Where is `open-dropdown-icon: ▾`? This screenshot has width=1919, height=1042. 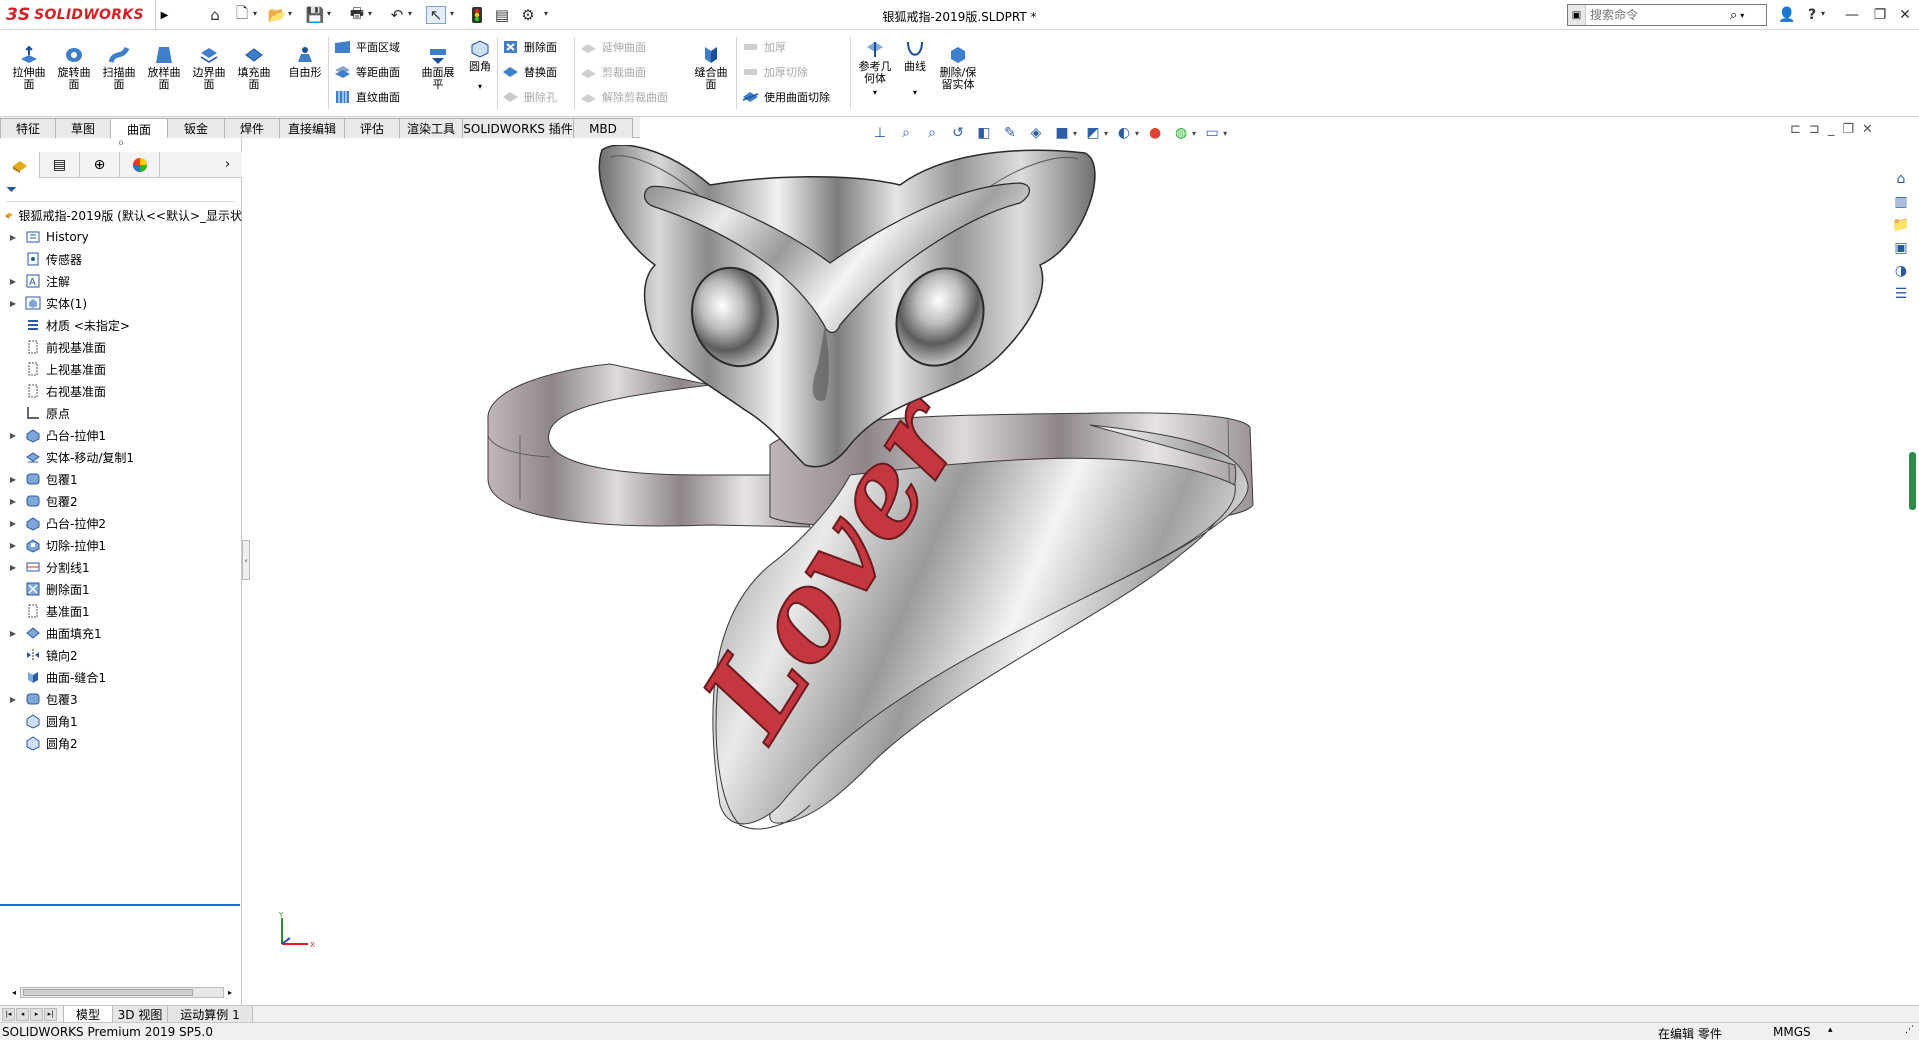 open-dropdown-icon: ▾ is located at coordinates (290, 13).